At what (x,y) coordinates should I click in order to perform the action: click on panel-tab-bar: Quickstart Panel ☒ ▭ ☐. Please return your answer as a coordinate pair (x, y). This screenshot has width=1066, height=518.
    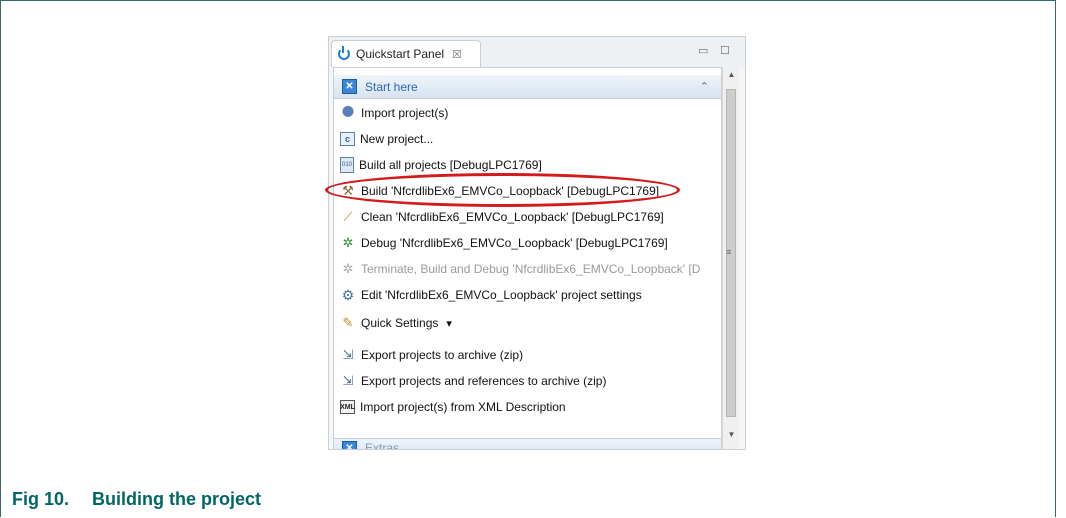
    Looking at the image, I should click on (537, 52).